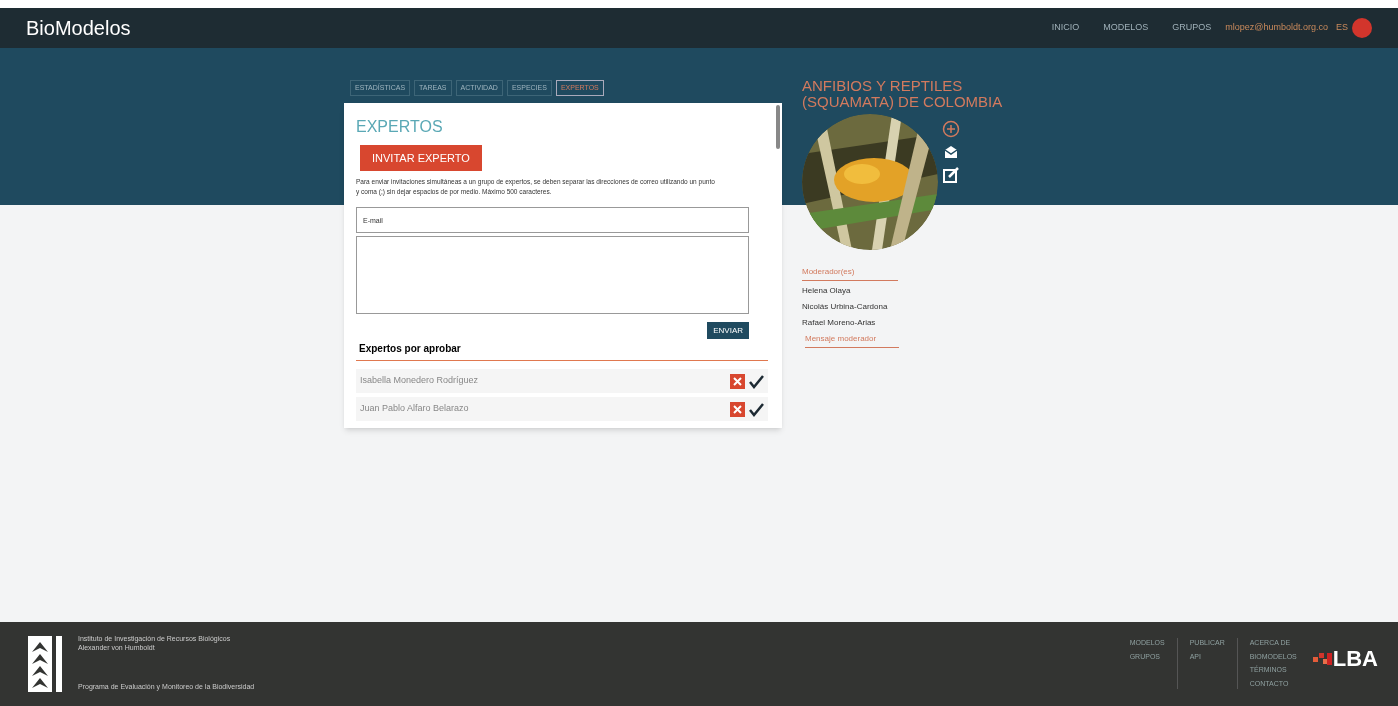 The image size is (1398, 706). I want to click on avatar-icon, so click(1362, 28).